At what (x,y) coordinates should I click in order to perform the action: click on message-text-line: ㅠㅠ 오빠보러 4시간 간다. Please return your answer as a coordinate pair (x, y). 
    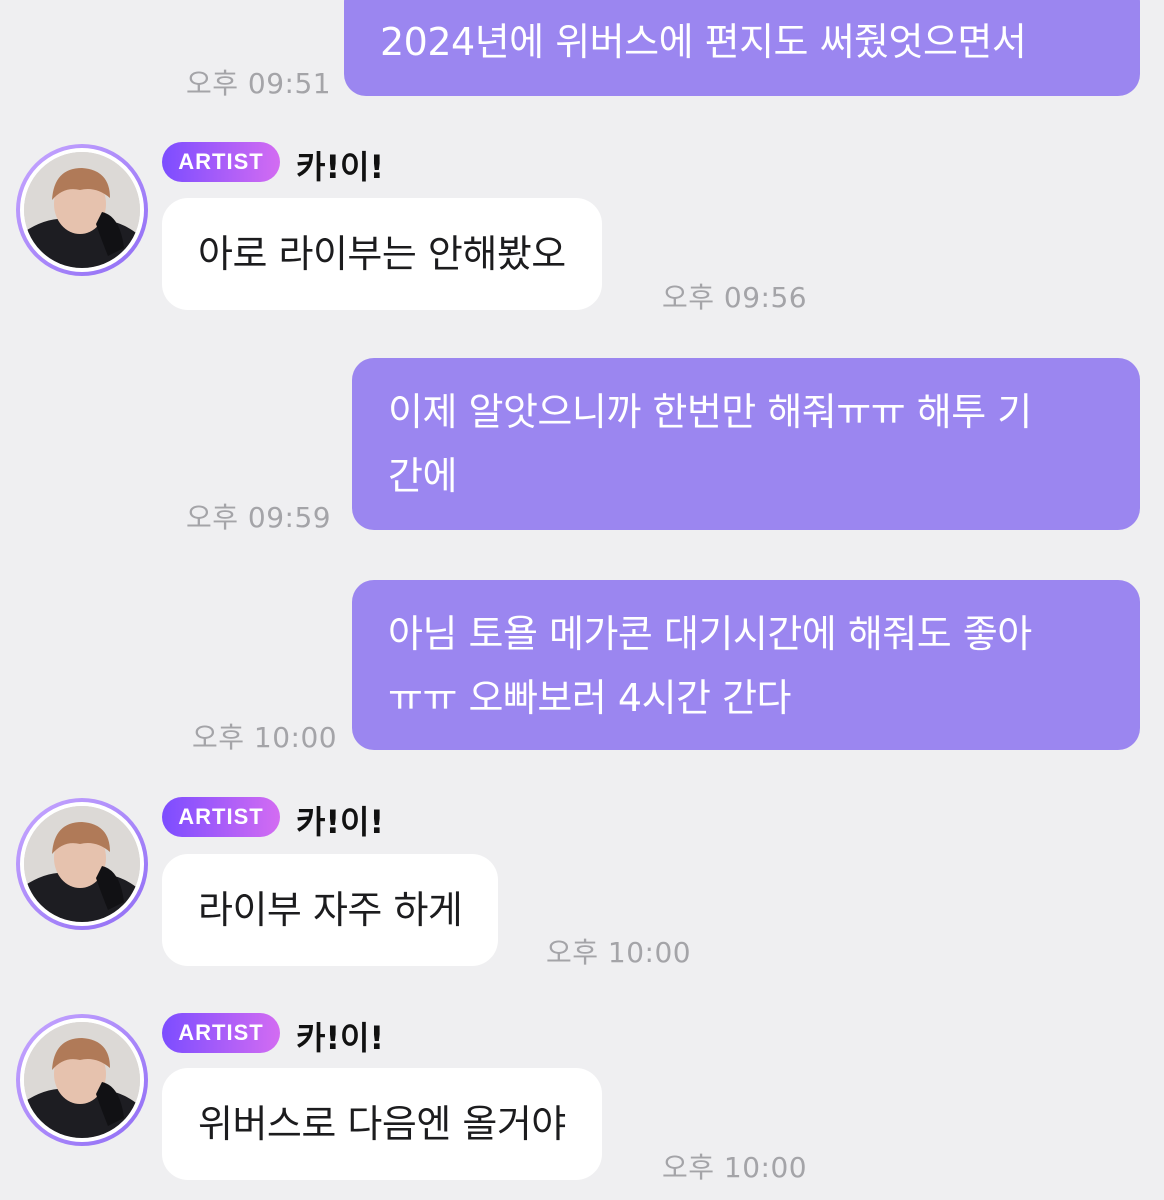
    Looking at the image, I should click on (590, 698).